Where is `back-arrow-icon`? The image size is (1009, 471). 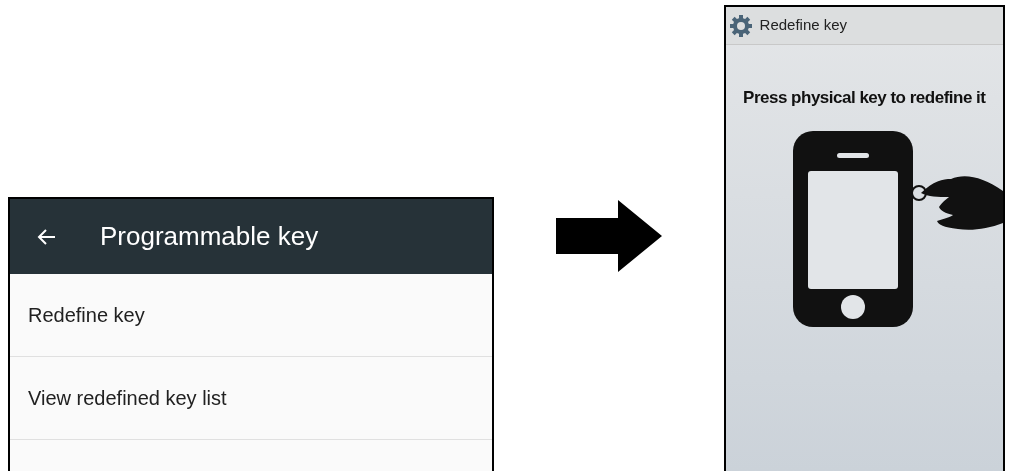
back-arrow-icon is located at coordinates (46, 236).